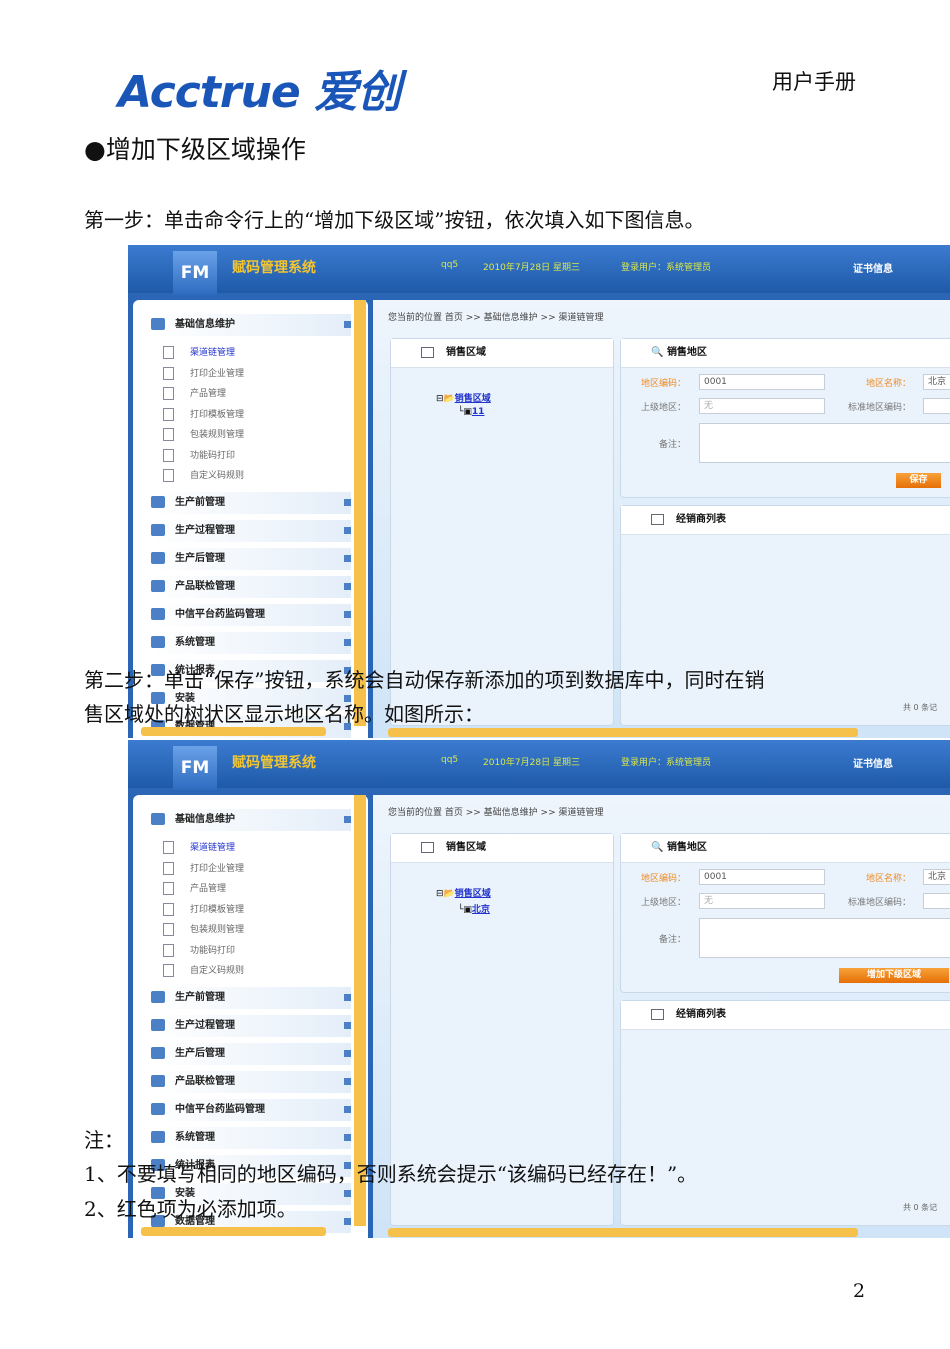  What do you see at coordinates (481, 910) in the screenshot?
I see `tree-child-link: 北京` at bounding box center [481, 910].